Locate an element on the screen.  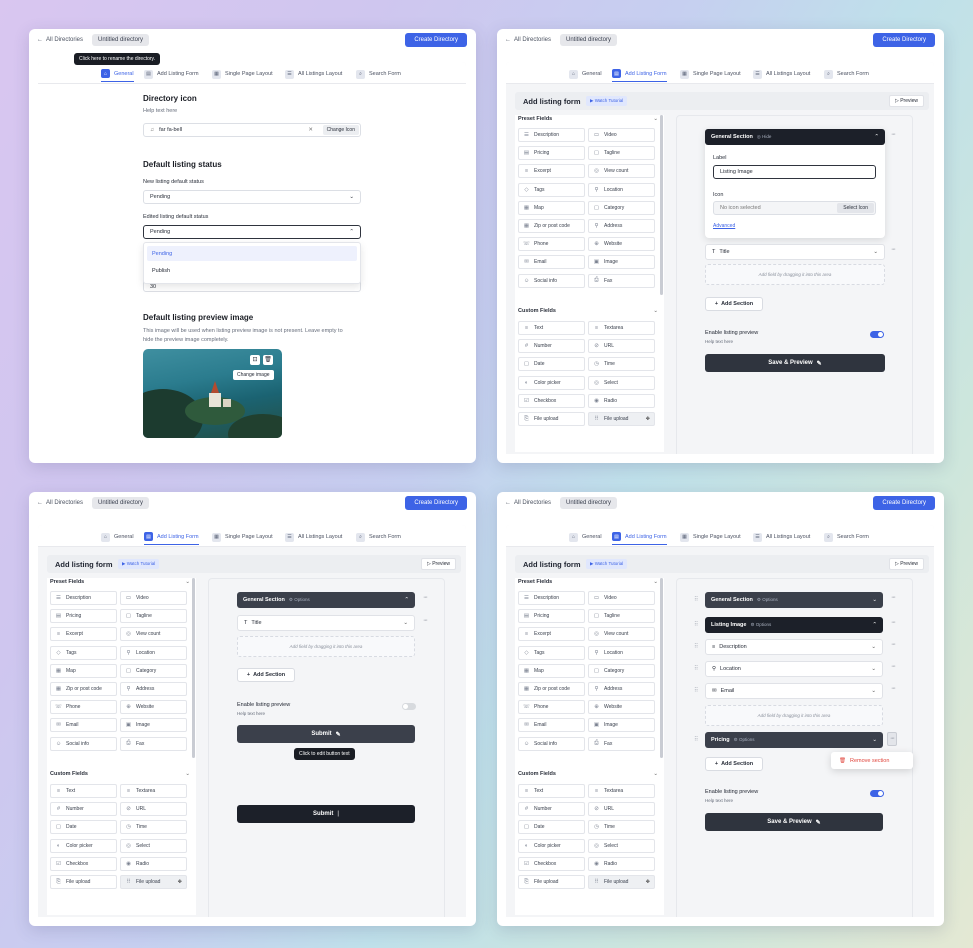
drag-handle-icon: ⠿ is located at coordinates (696, 624).